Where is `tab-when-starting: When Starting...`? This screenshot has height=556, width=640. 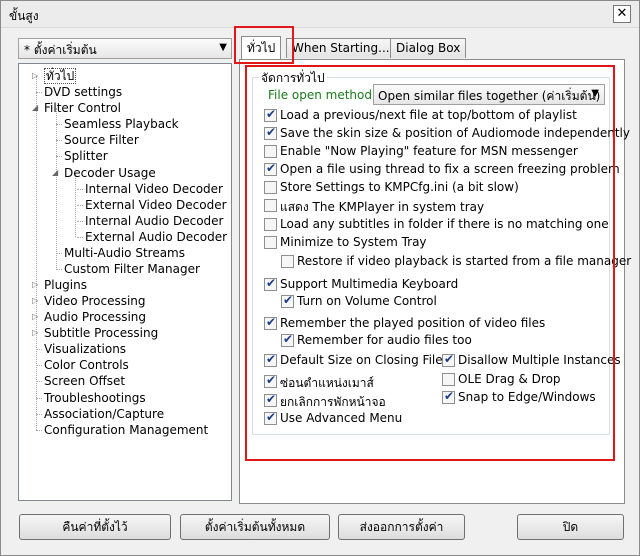 tab-when-starting: When Starting... is located at coordinates (341, 48).